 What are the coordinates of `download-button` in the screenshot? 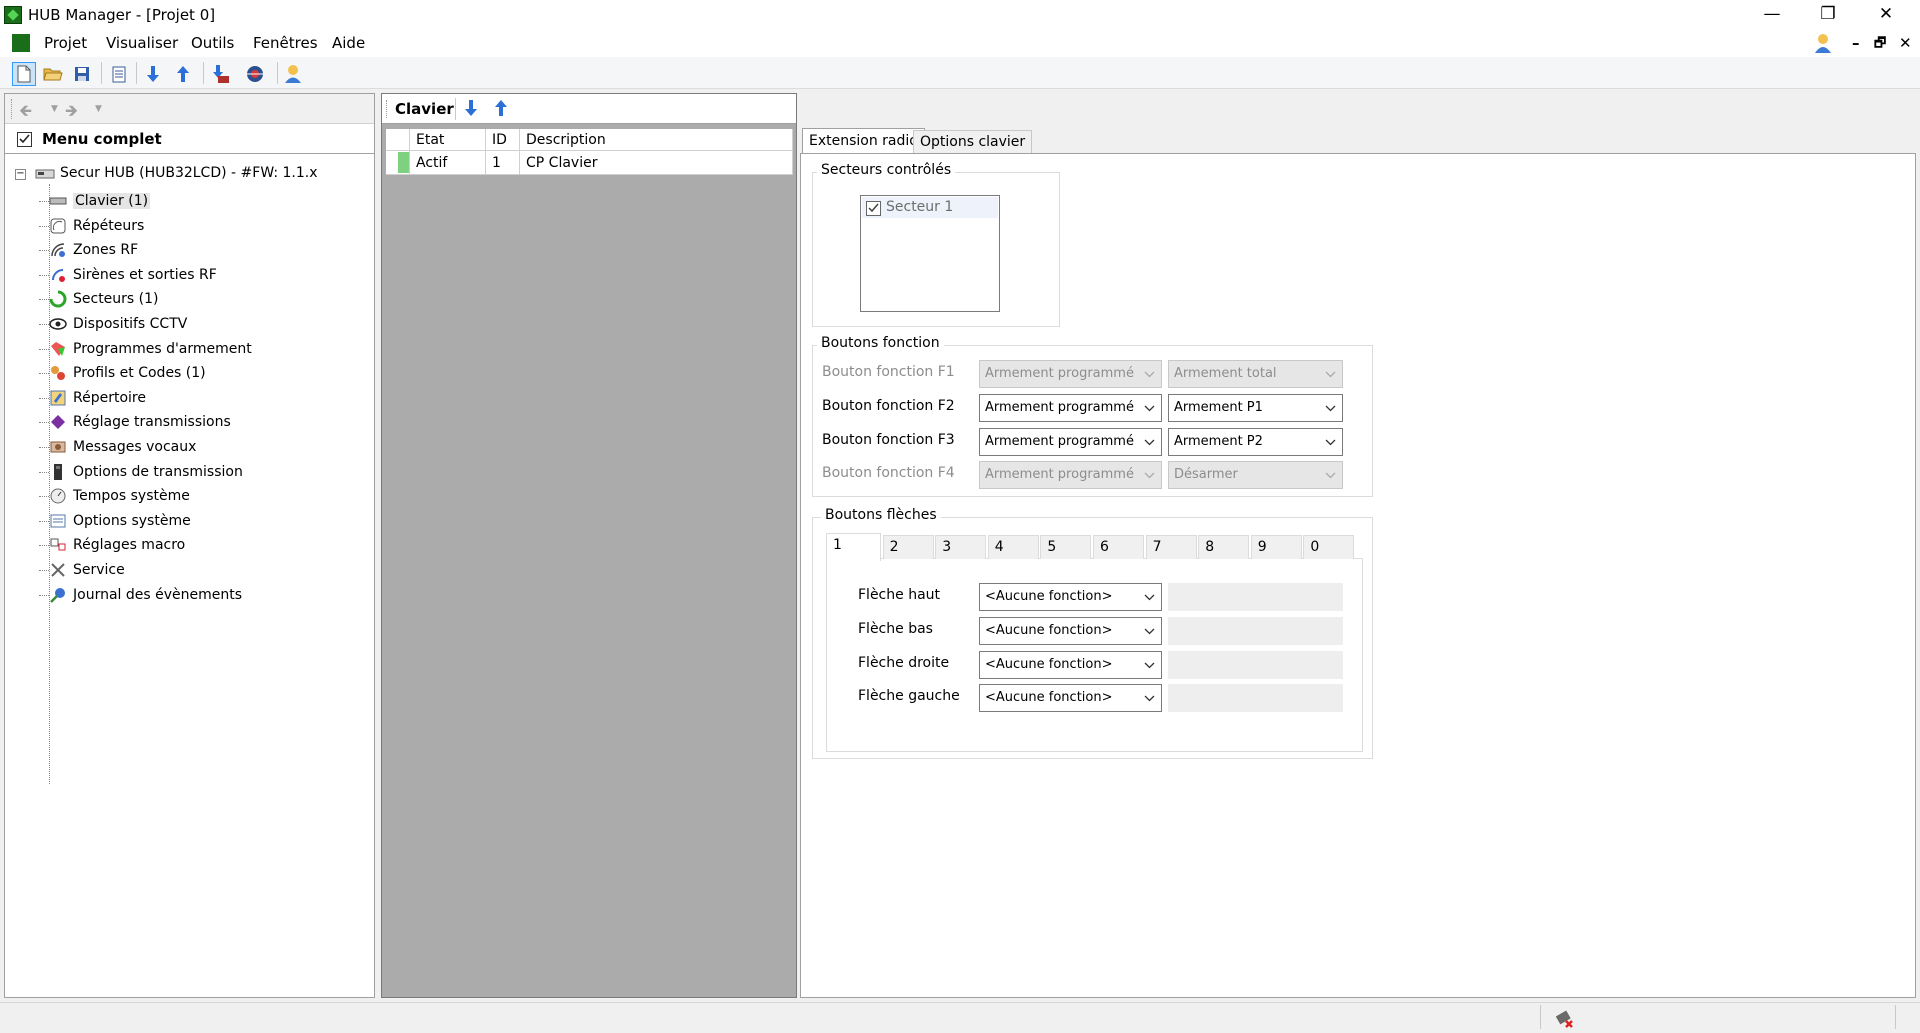 It's located at (153, 74).